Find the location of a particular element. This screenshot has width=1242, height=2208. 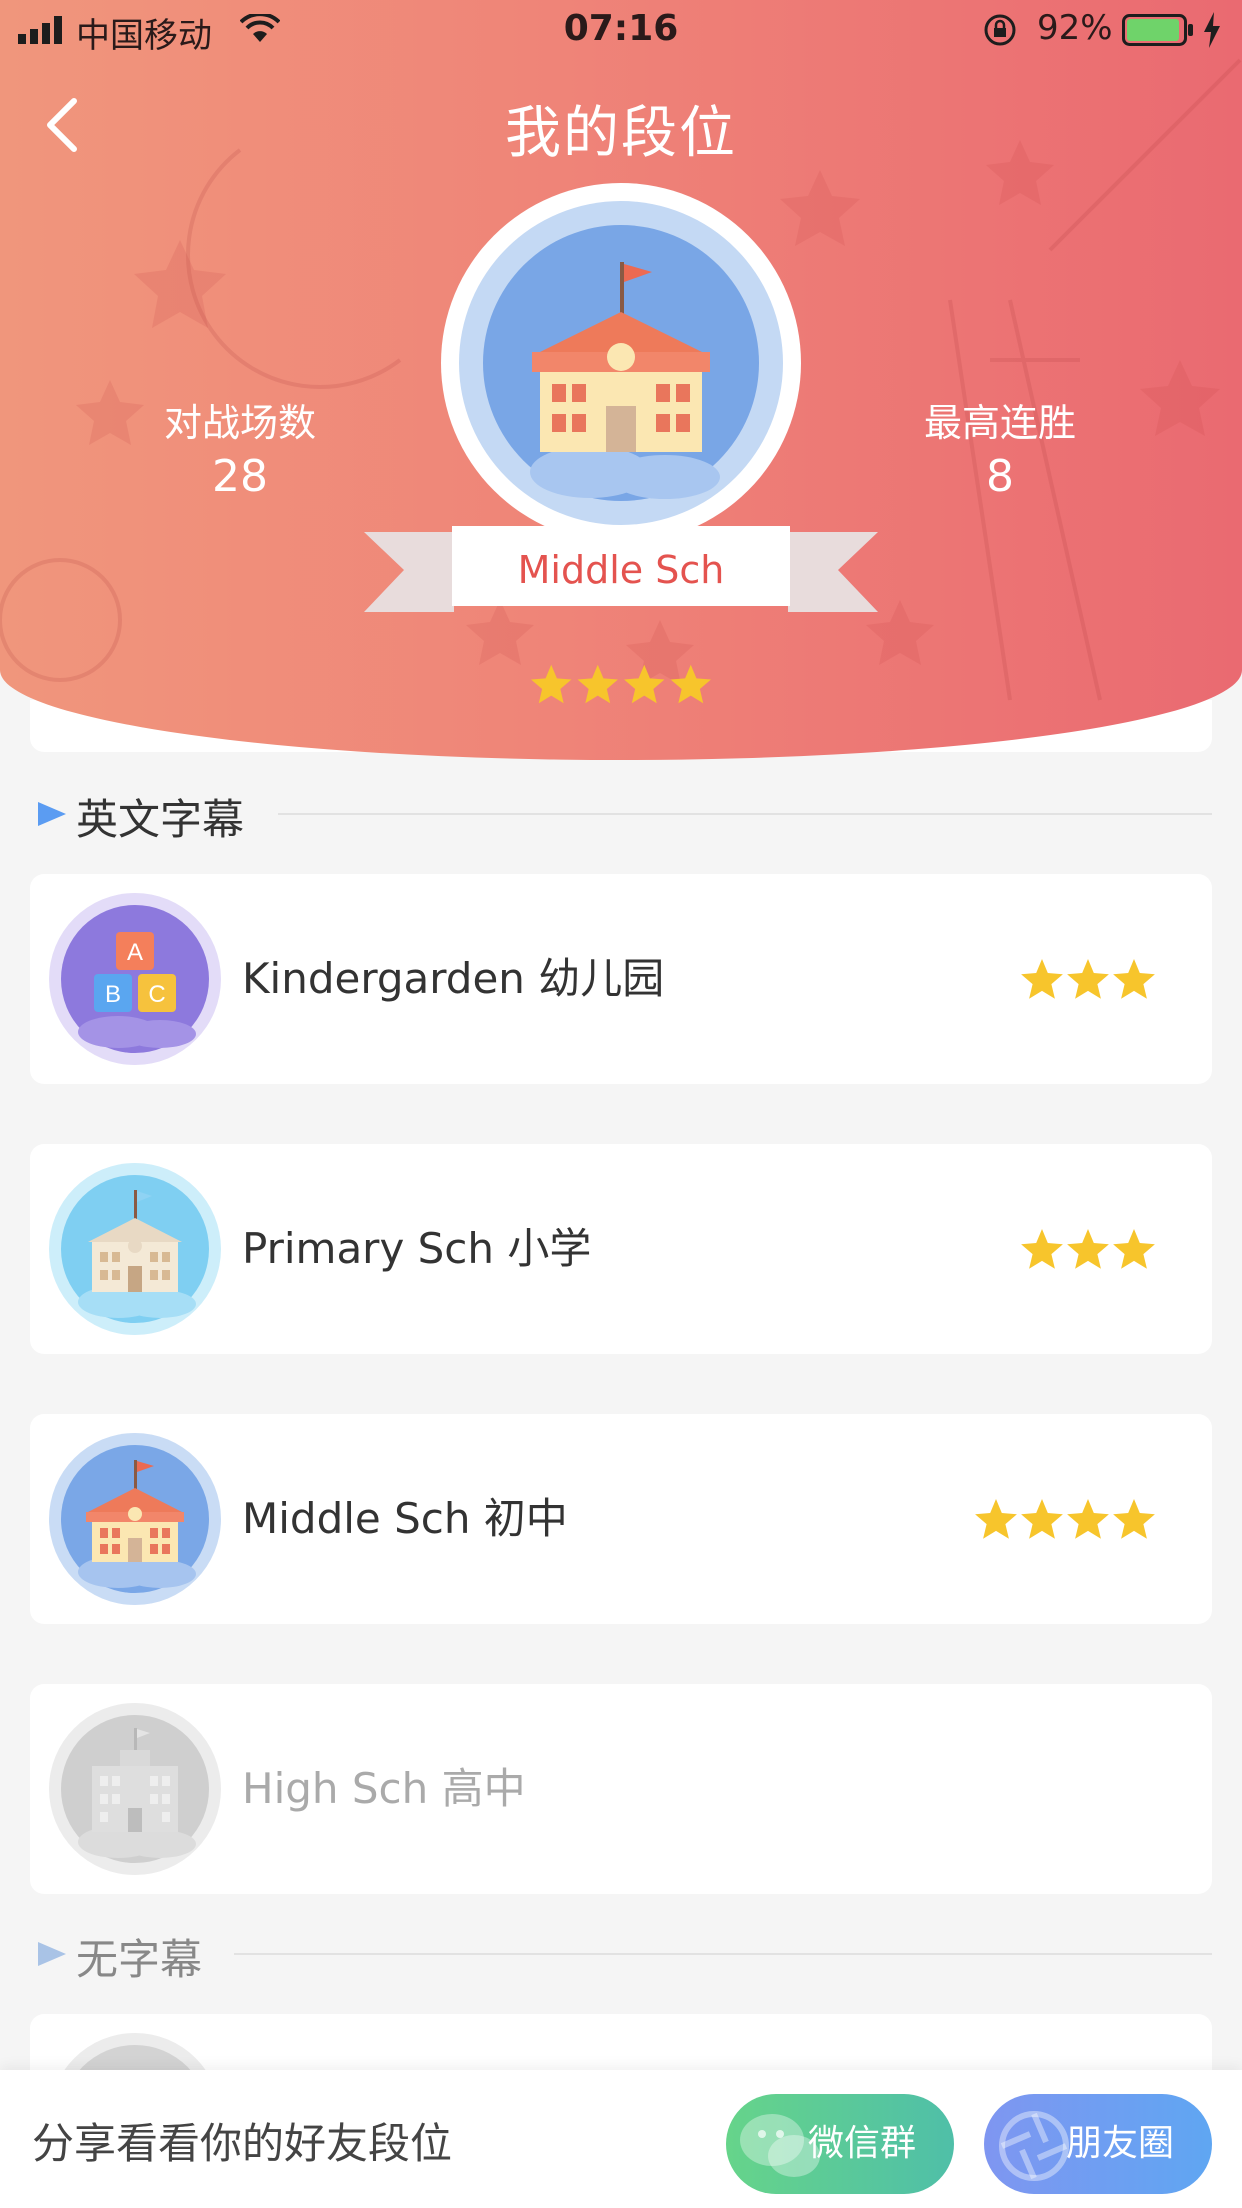

section-title: 英文字幕 is located at coordinates (160, 819).